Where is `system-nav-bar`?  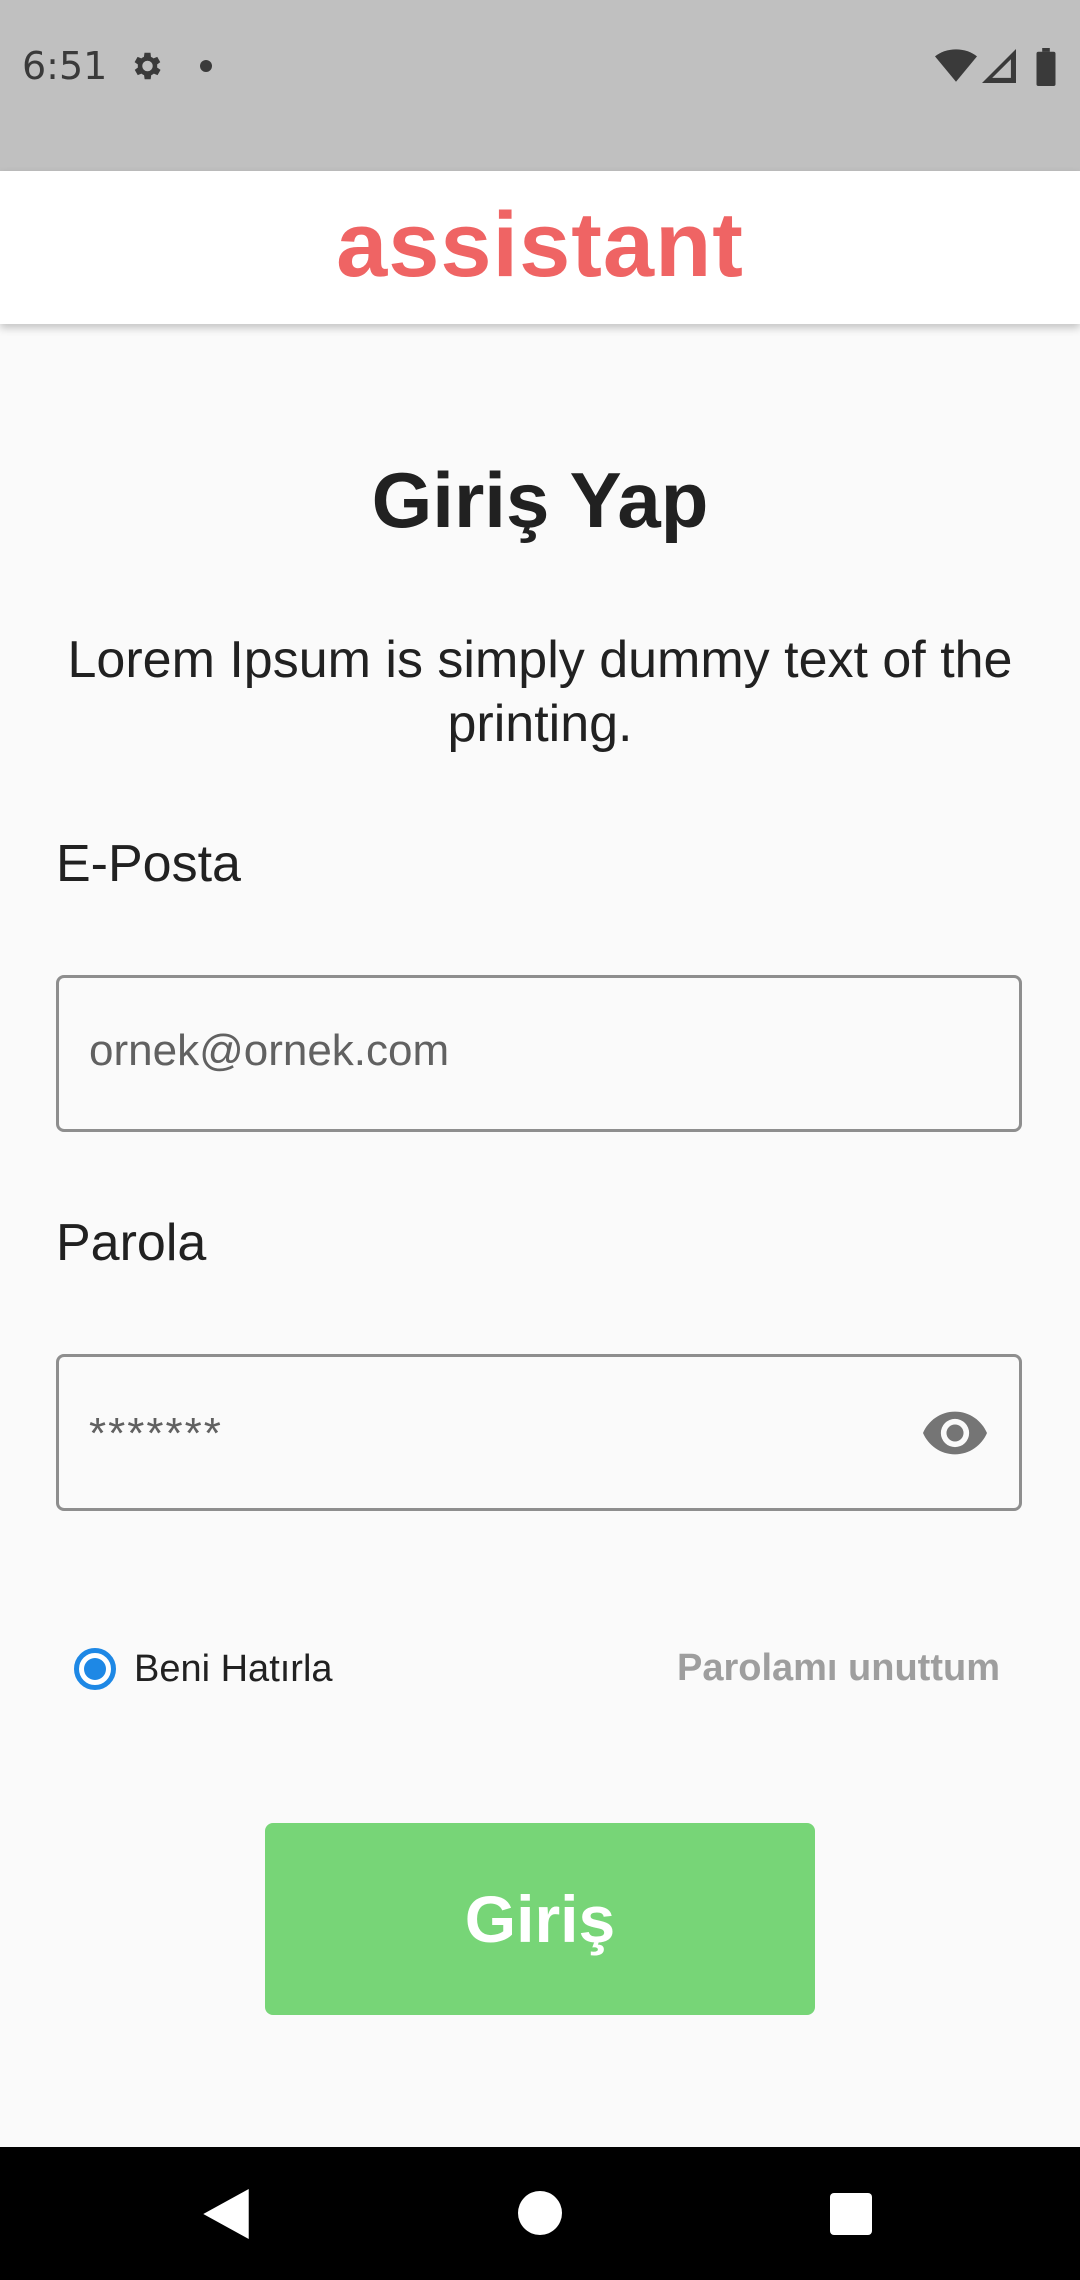 system-nav-bar is located at coordinates (540, 2213).